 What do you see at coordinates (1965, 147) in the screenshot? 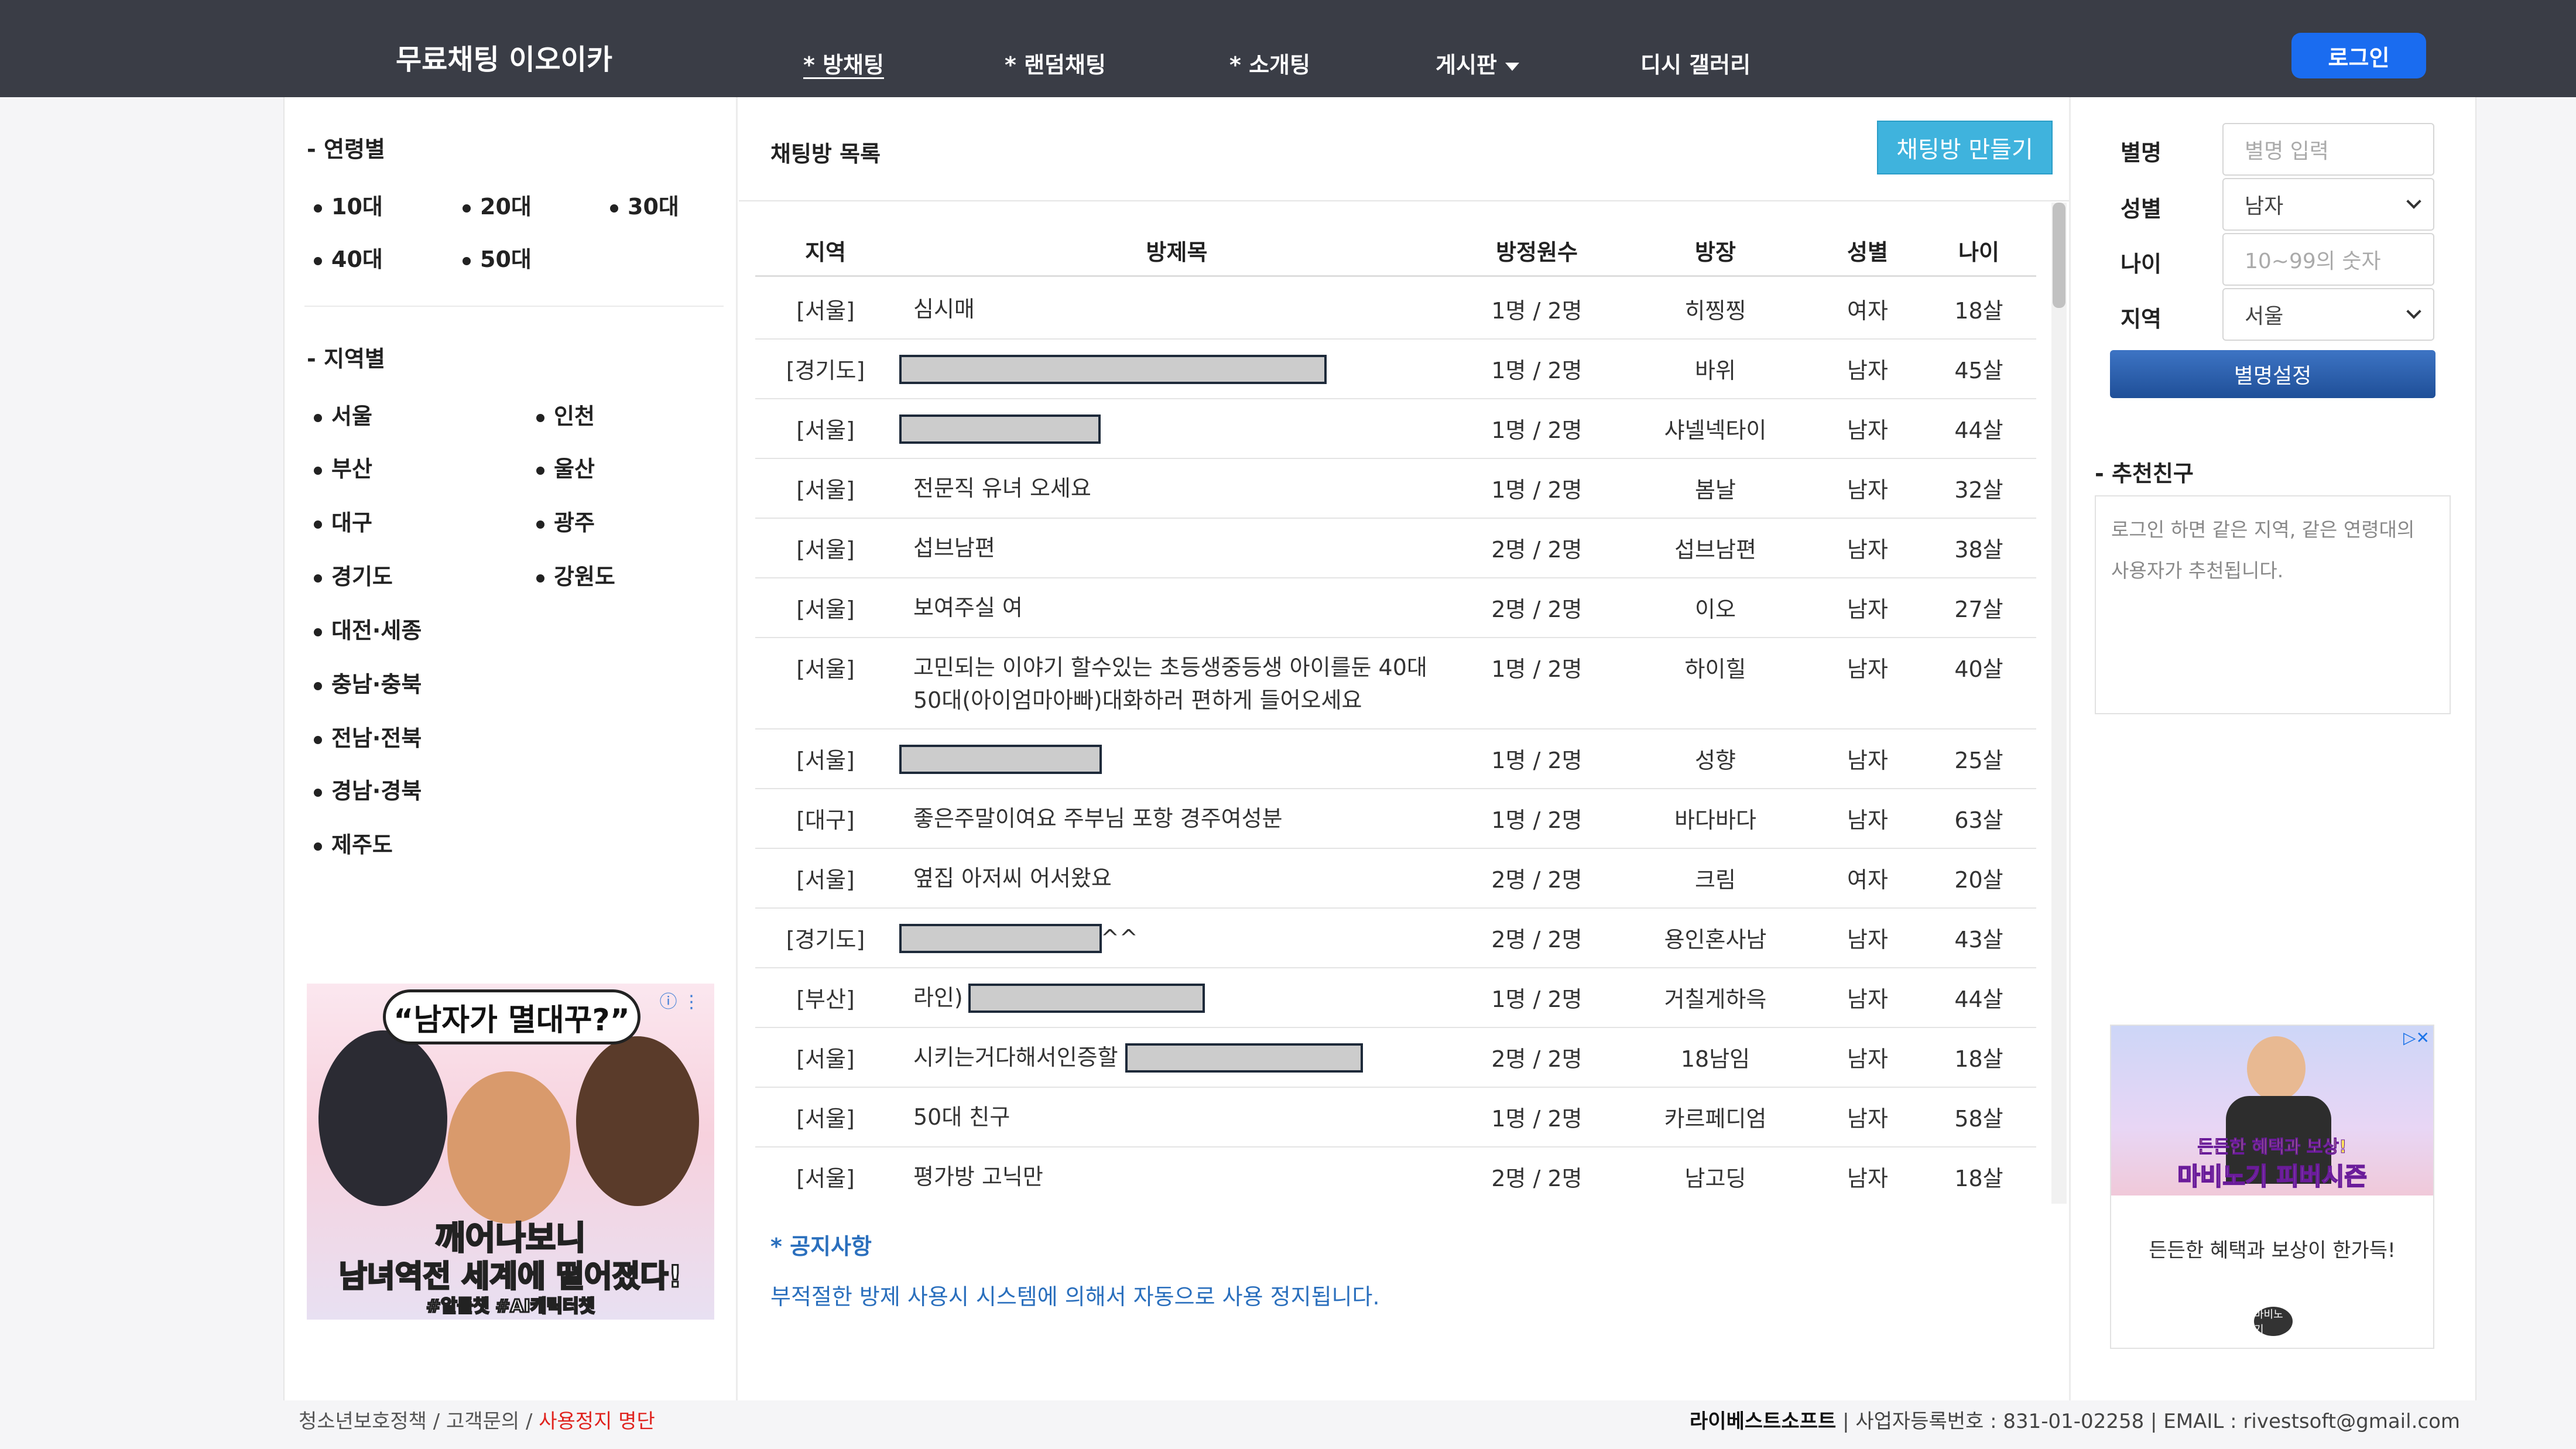
I see `create-room-button: 채팅방 만들기` at bounding box center [1965, 147].